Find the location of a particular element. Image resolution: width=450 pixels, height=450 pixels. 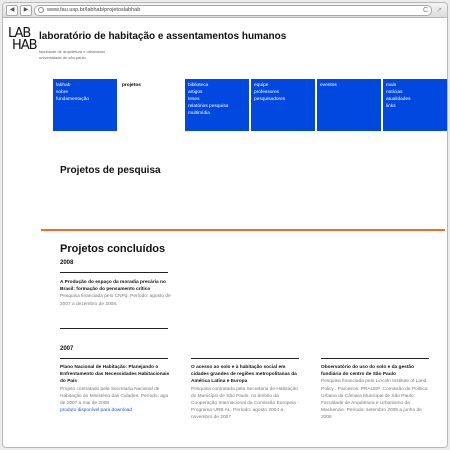

section-title-concluded: Projetos concluídos is located at coordinates (113, 249).